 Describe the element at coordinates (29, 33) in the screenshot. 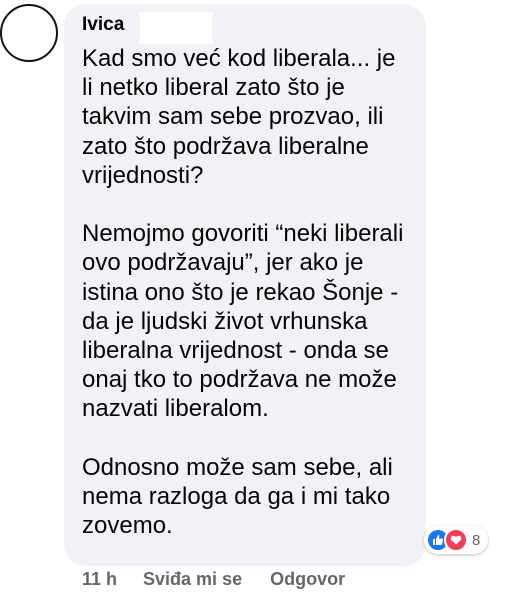

I see `avatar` at that location.